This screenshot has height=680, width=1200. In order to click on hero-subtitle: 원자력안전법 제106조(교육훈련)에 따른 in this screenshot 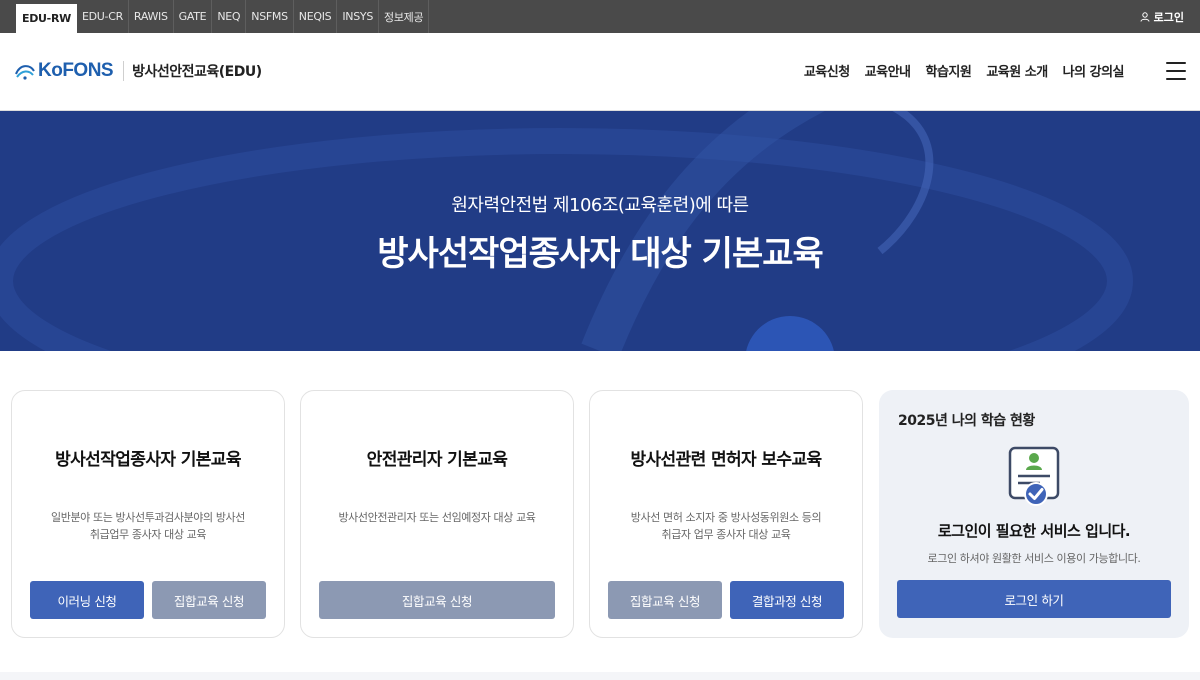, I will do `click(600, 205)`.